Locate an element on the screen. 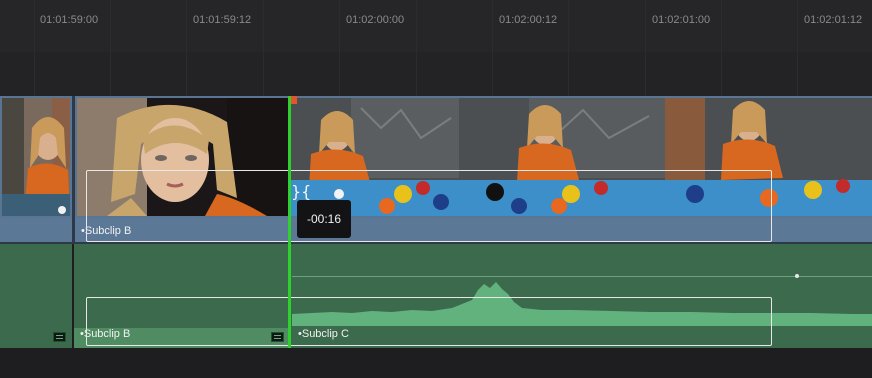  volume-line is located at coordinates (582, 276).